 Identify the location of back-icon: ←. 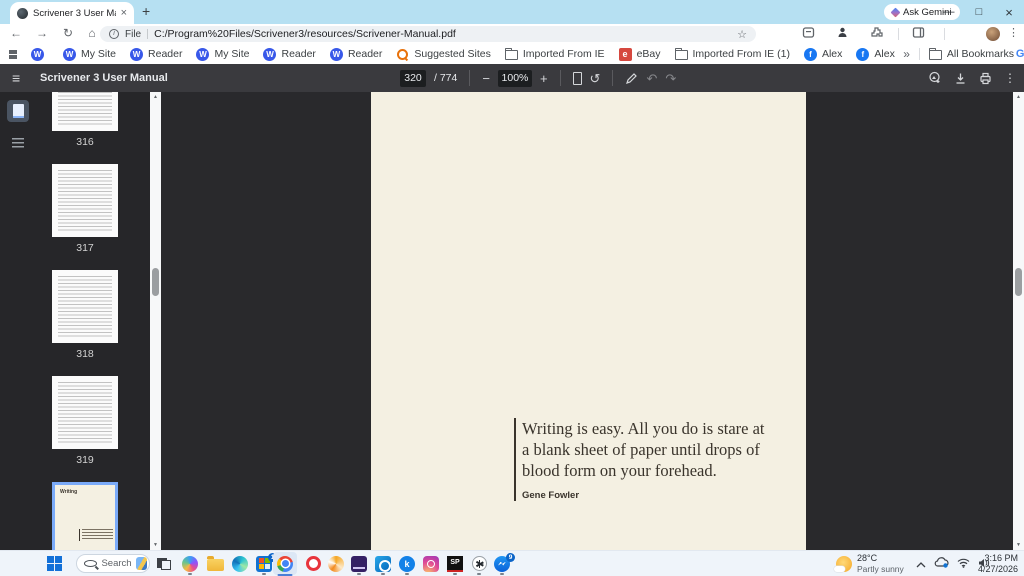
(16, 33).